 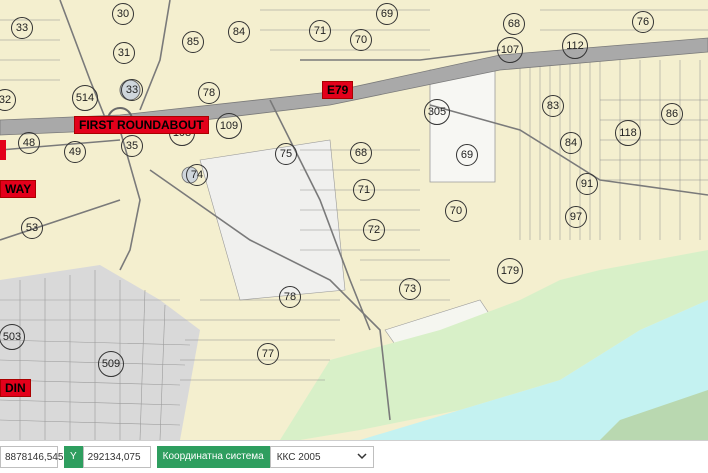 I want to click on parcel-label: 72, so click(x=374, y=230).